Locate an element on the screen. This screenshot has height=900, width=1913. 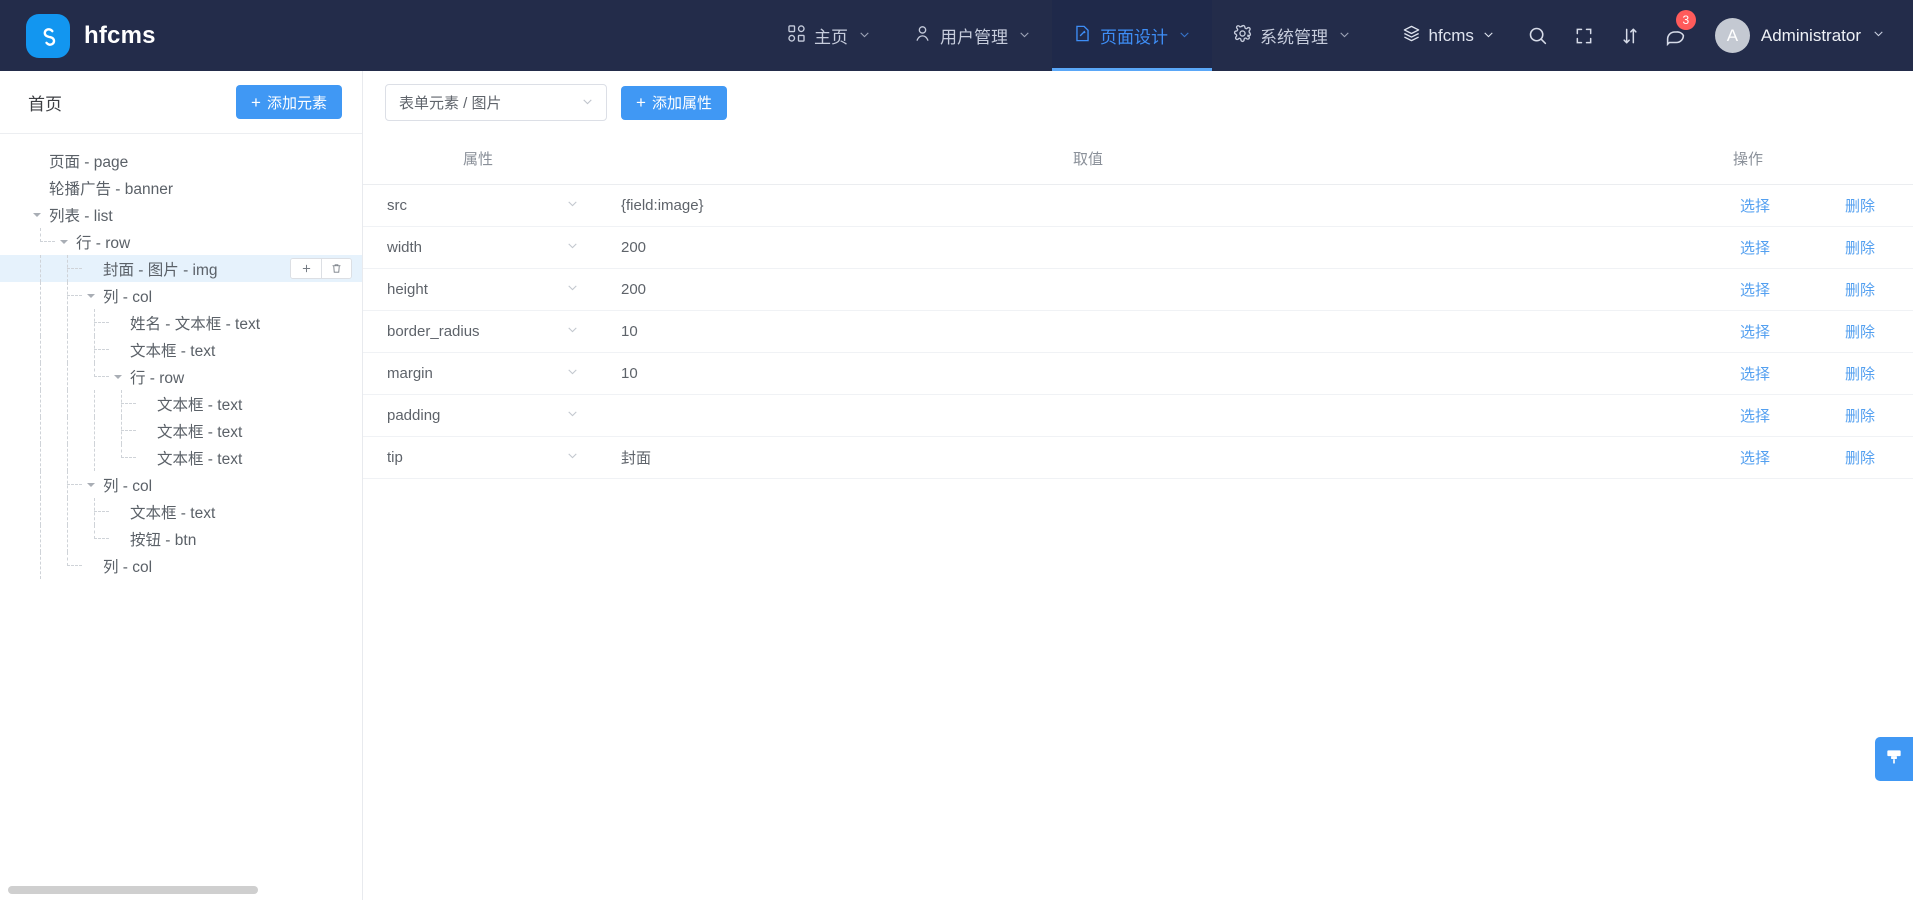
tree-node-label: 行 - row is located at coordinates (157, 378).